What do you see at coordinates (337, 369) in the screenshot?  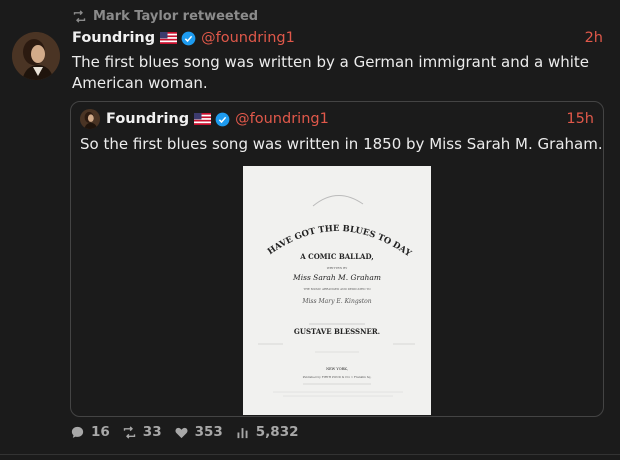 I see `cover-city: NEW YORK,` at bounding box center [337, 369].